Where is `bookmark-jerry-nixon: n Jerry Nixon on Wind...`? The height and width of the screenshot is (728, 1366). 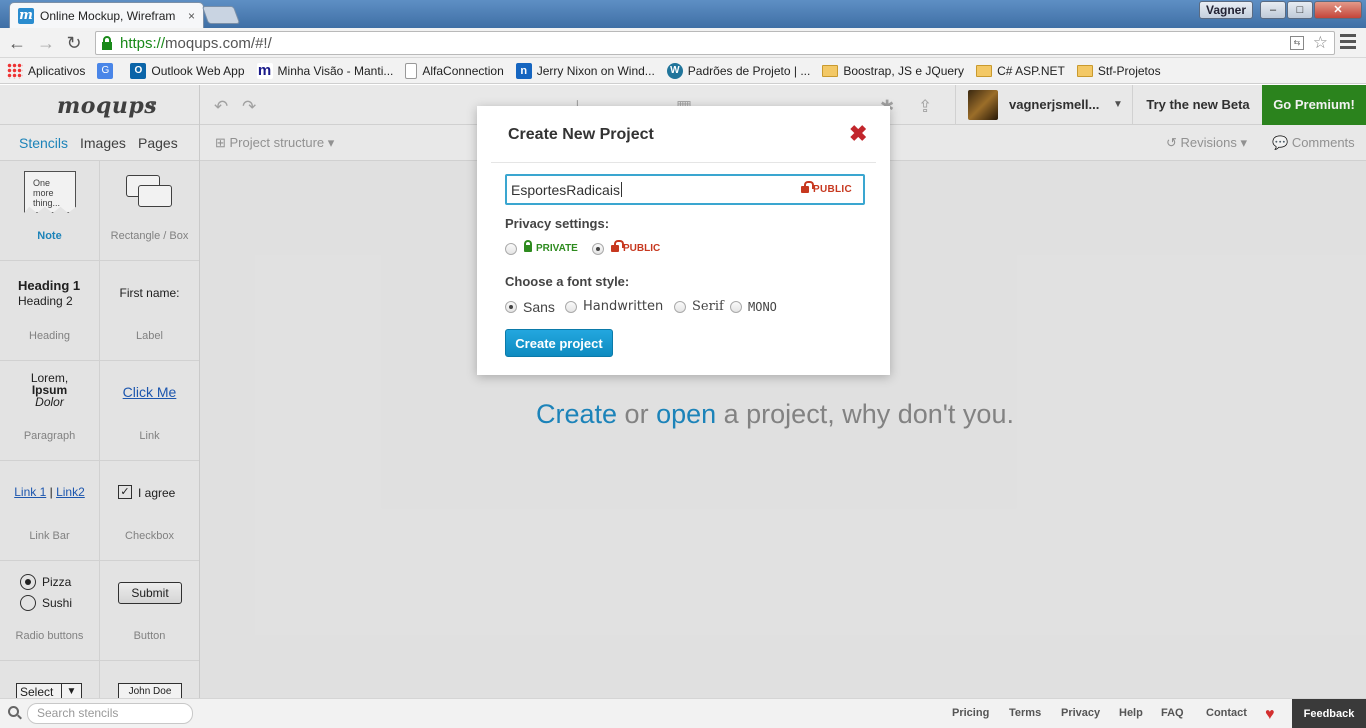 bookmark-jerry-nixon: n Jerry Nixon on Wind... is located at coordinates (585, 70).